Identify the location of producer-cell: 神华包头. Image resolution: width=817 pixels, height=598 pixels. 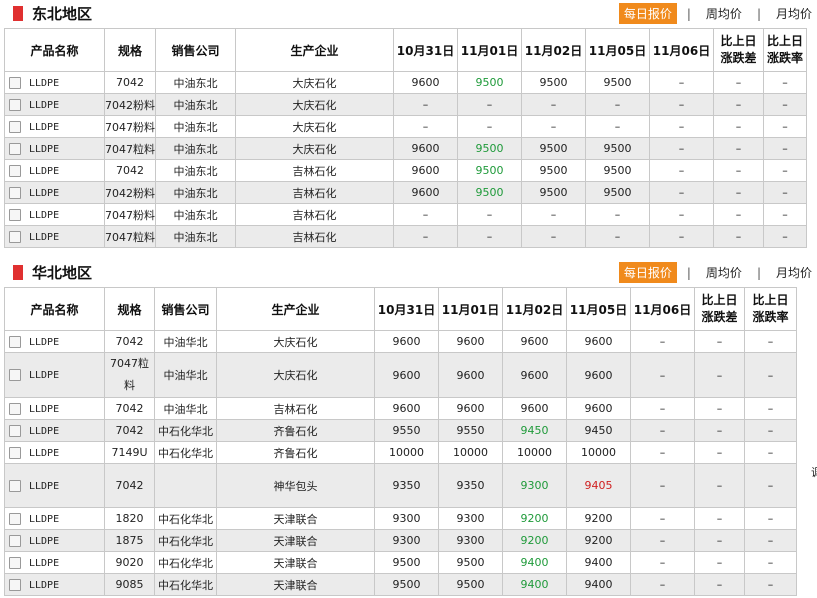
(295, 485).